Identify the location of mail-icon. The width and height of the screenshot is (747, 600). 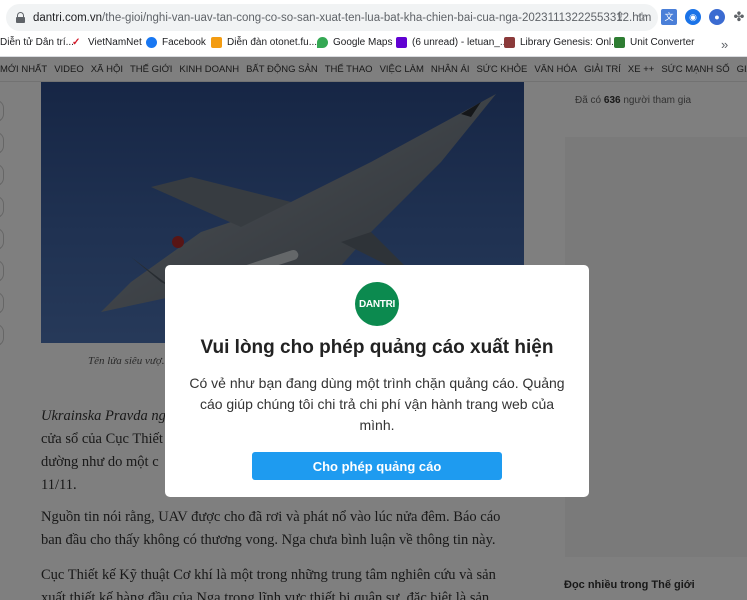
(401, 42).